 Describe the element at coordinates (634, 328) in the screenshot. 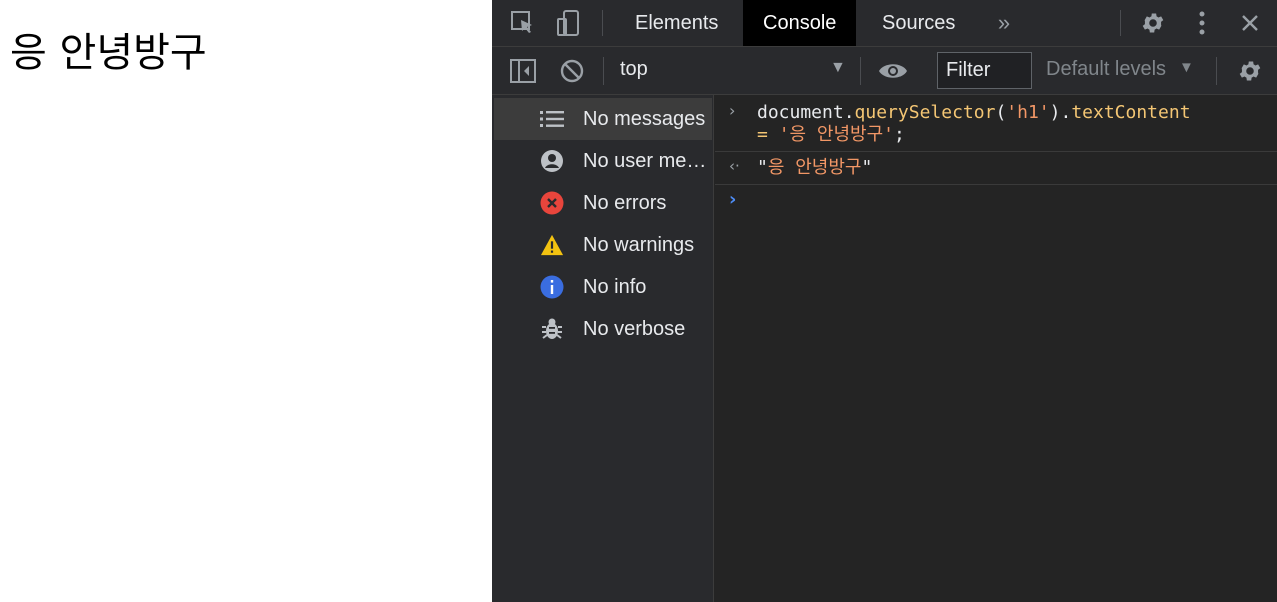

I see `sidebar-item-label: No verbose` at that location.